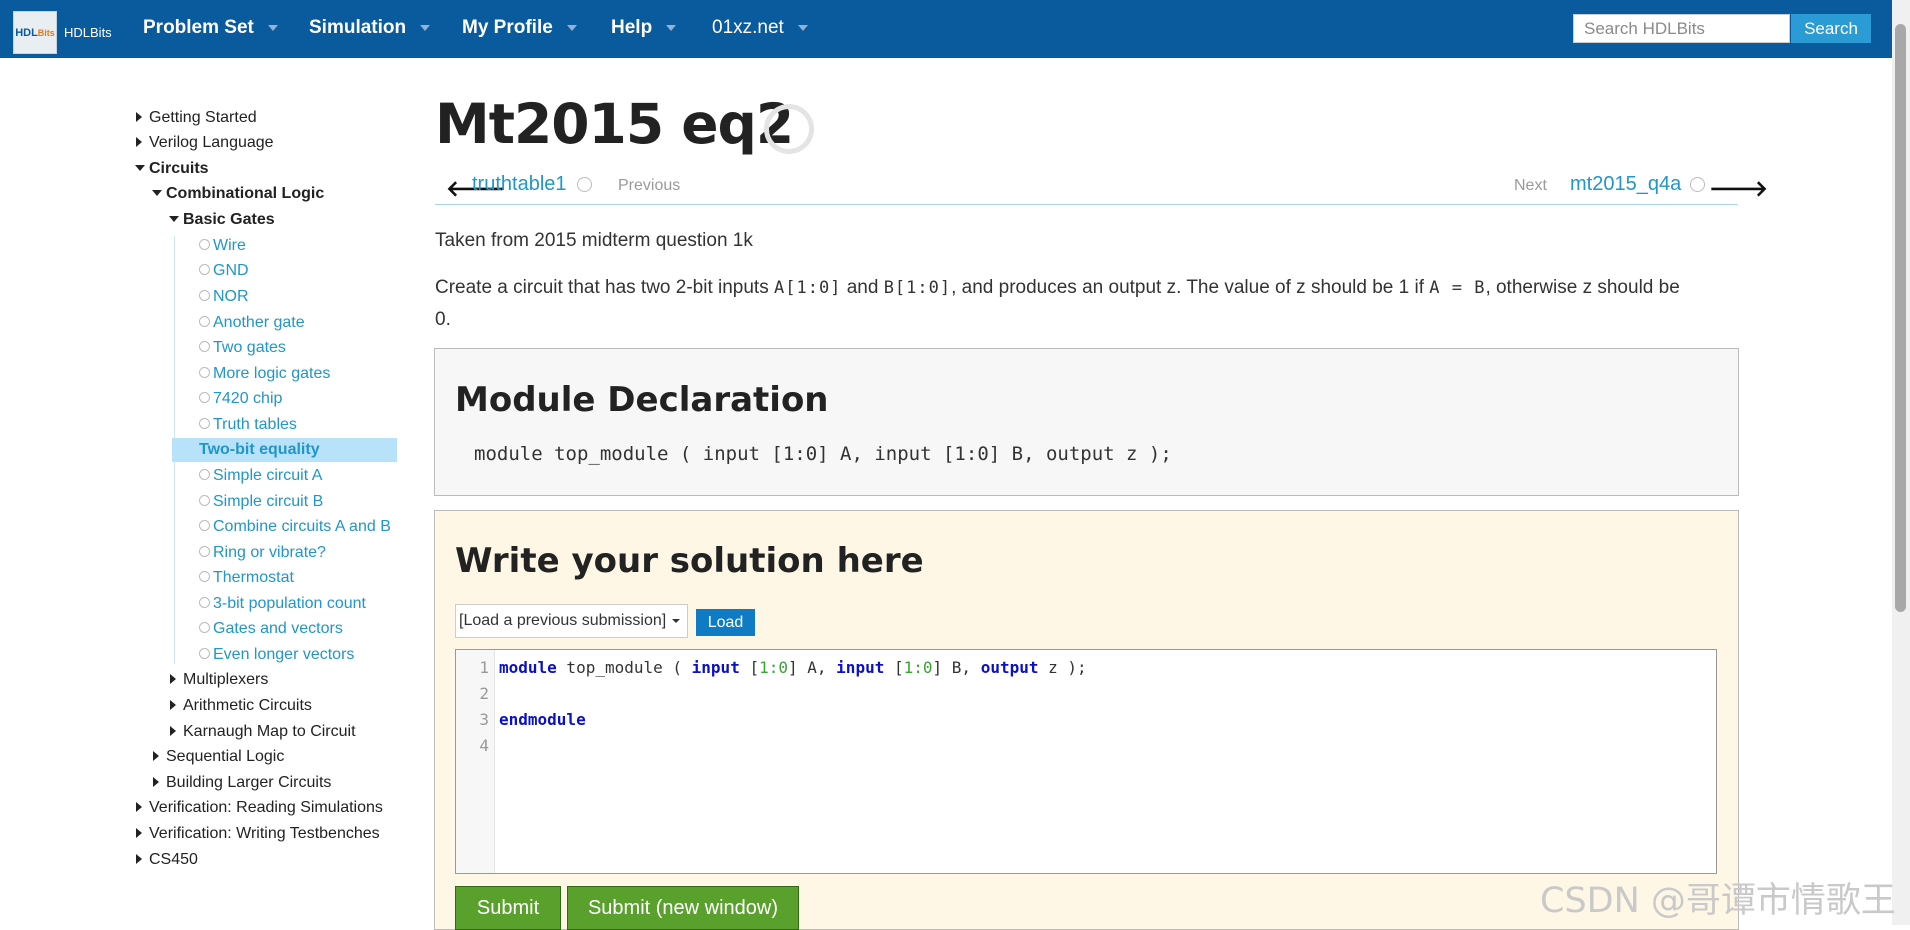  Describe the element at coordinates (1681, 28) in the screenshot. I see `search-input` at that location.